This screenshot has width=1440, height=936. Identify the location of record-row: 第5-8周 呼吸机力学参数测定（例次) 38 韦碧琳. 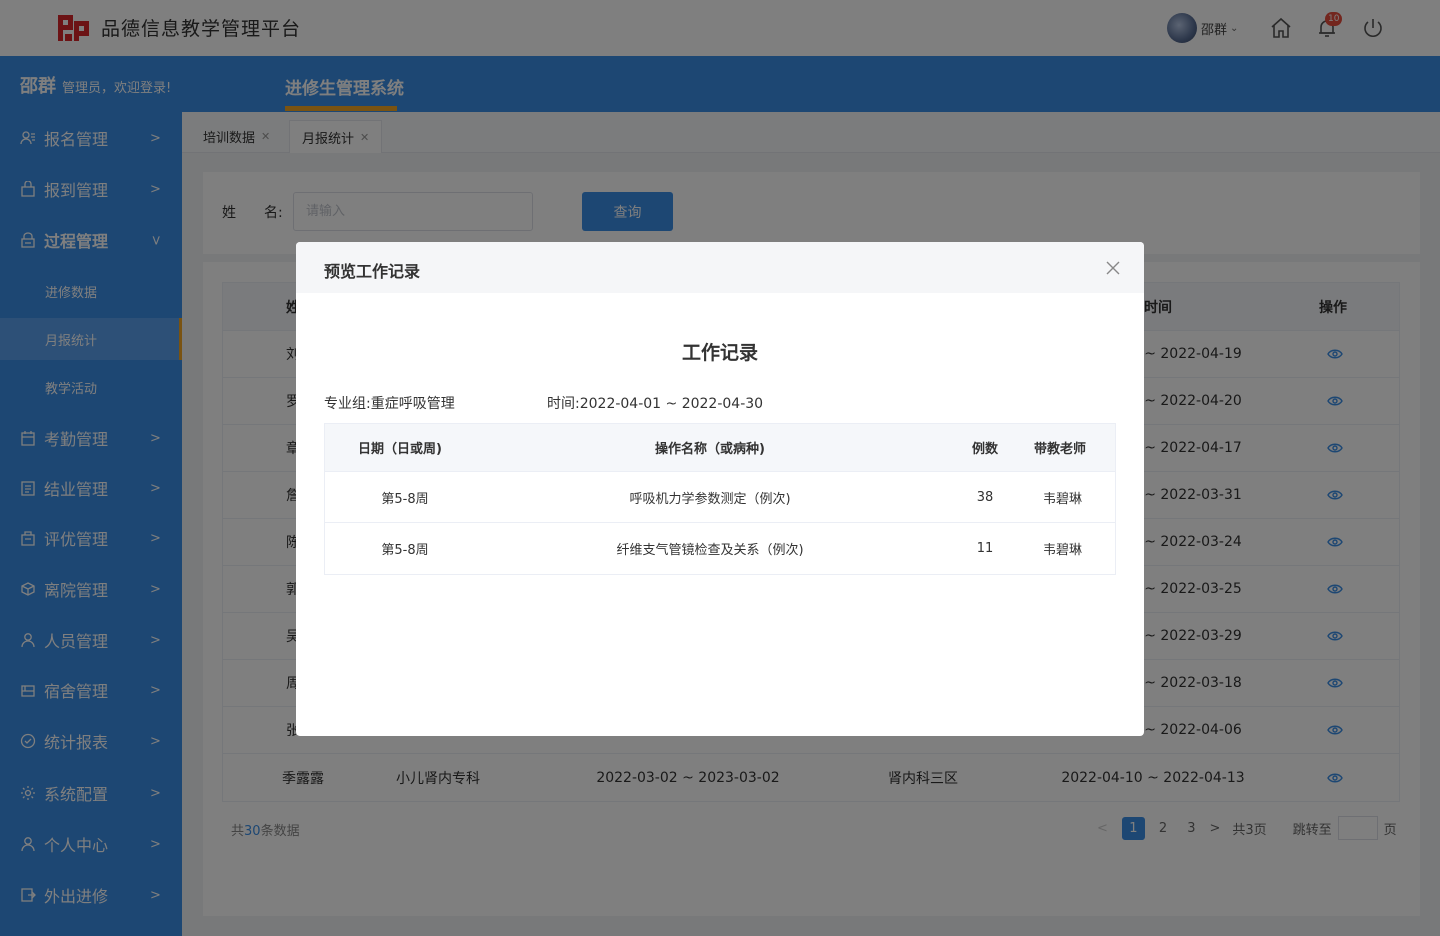
(720, 497).